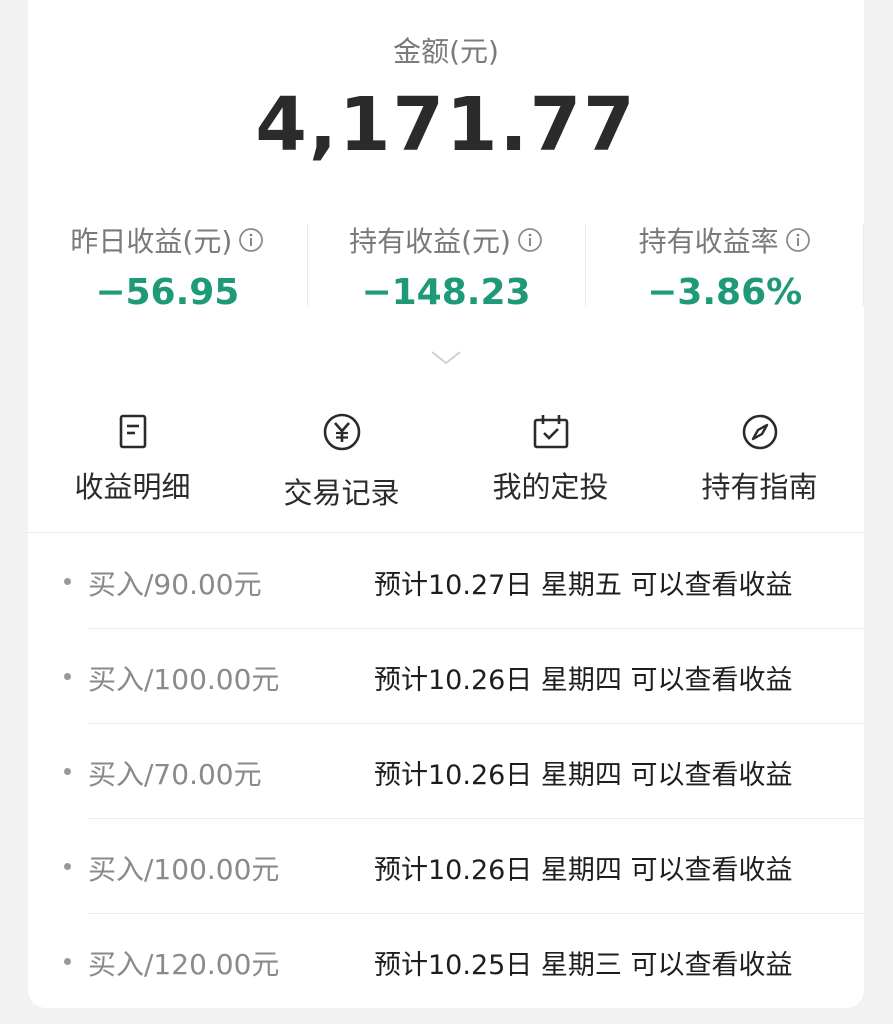  I want to click on stat-value: −3.86%, so click(725, 292).